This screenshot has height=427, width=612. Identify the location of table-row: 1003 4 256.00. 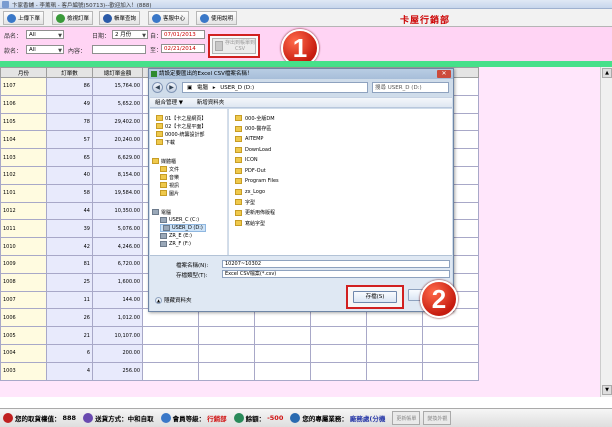
(239, 371).